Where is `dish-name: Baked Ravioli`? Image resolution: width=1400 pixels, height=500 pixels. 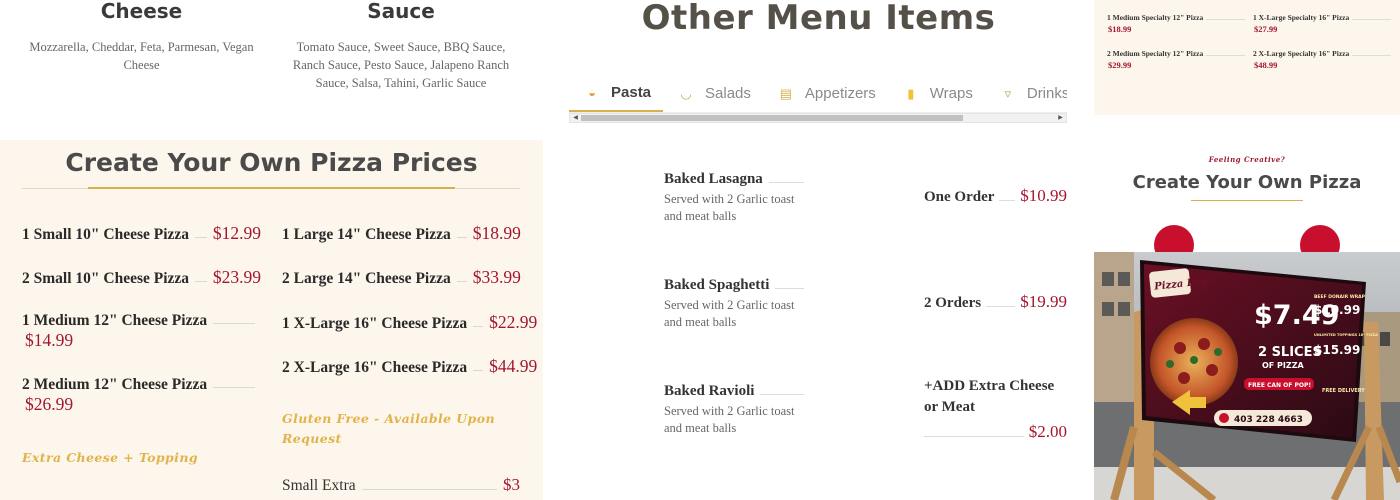 dish-name: Baked Ravioli is located at coordinates (709, 391).